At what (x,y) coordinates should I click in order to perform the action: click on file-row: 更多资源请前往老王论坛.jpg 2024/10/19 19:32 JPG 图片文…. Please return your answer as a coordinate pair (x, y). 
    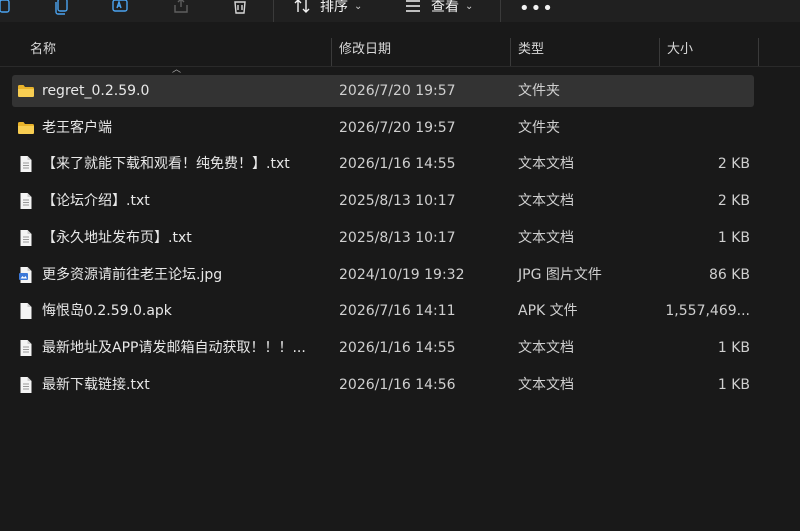
    Looking at the image, I should click on (383, 275).